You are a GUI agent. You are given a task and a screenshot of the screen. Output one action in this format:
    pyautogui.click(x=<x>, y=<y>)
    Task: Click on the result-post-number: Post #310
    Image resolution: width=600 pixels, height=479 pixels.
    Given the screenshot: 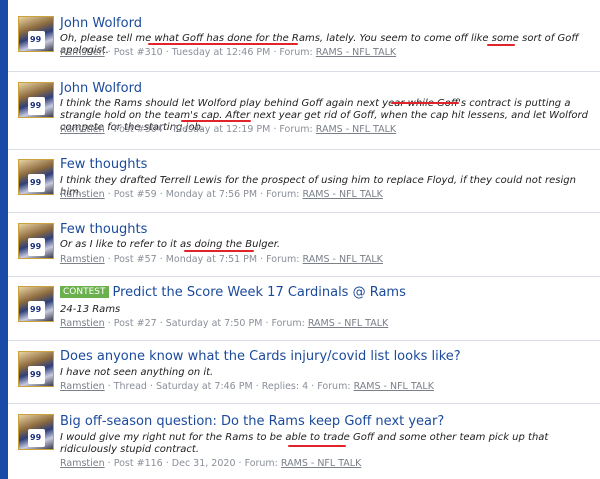 What is the action you would take?
    pyautogui.click(x=138, y=52)
    